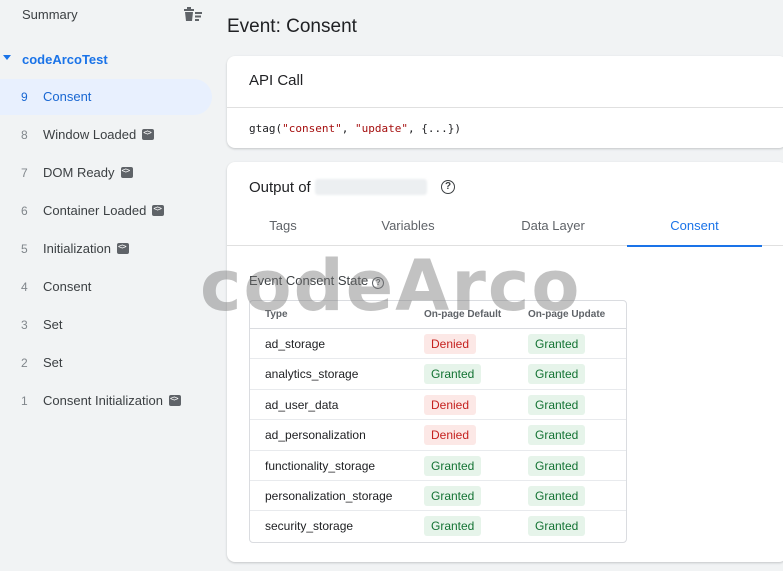 The image size is (783, 571). I want to click on summary-item: Summary, so click(106, 15).